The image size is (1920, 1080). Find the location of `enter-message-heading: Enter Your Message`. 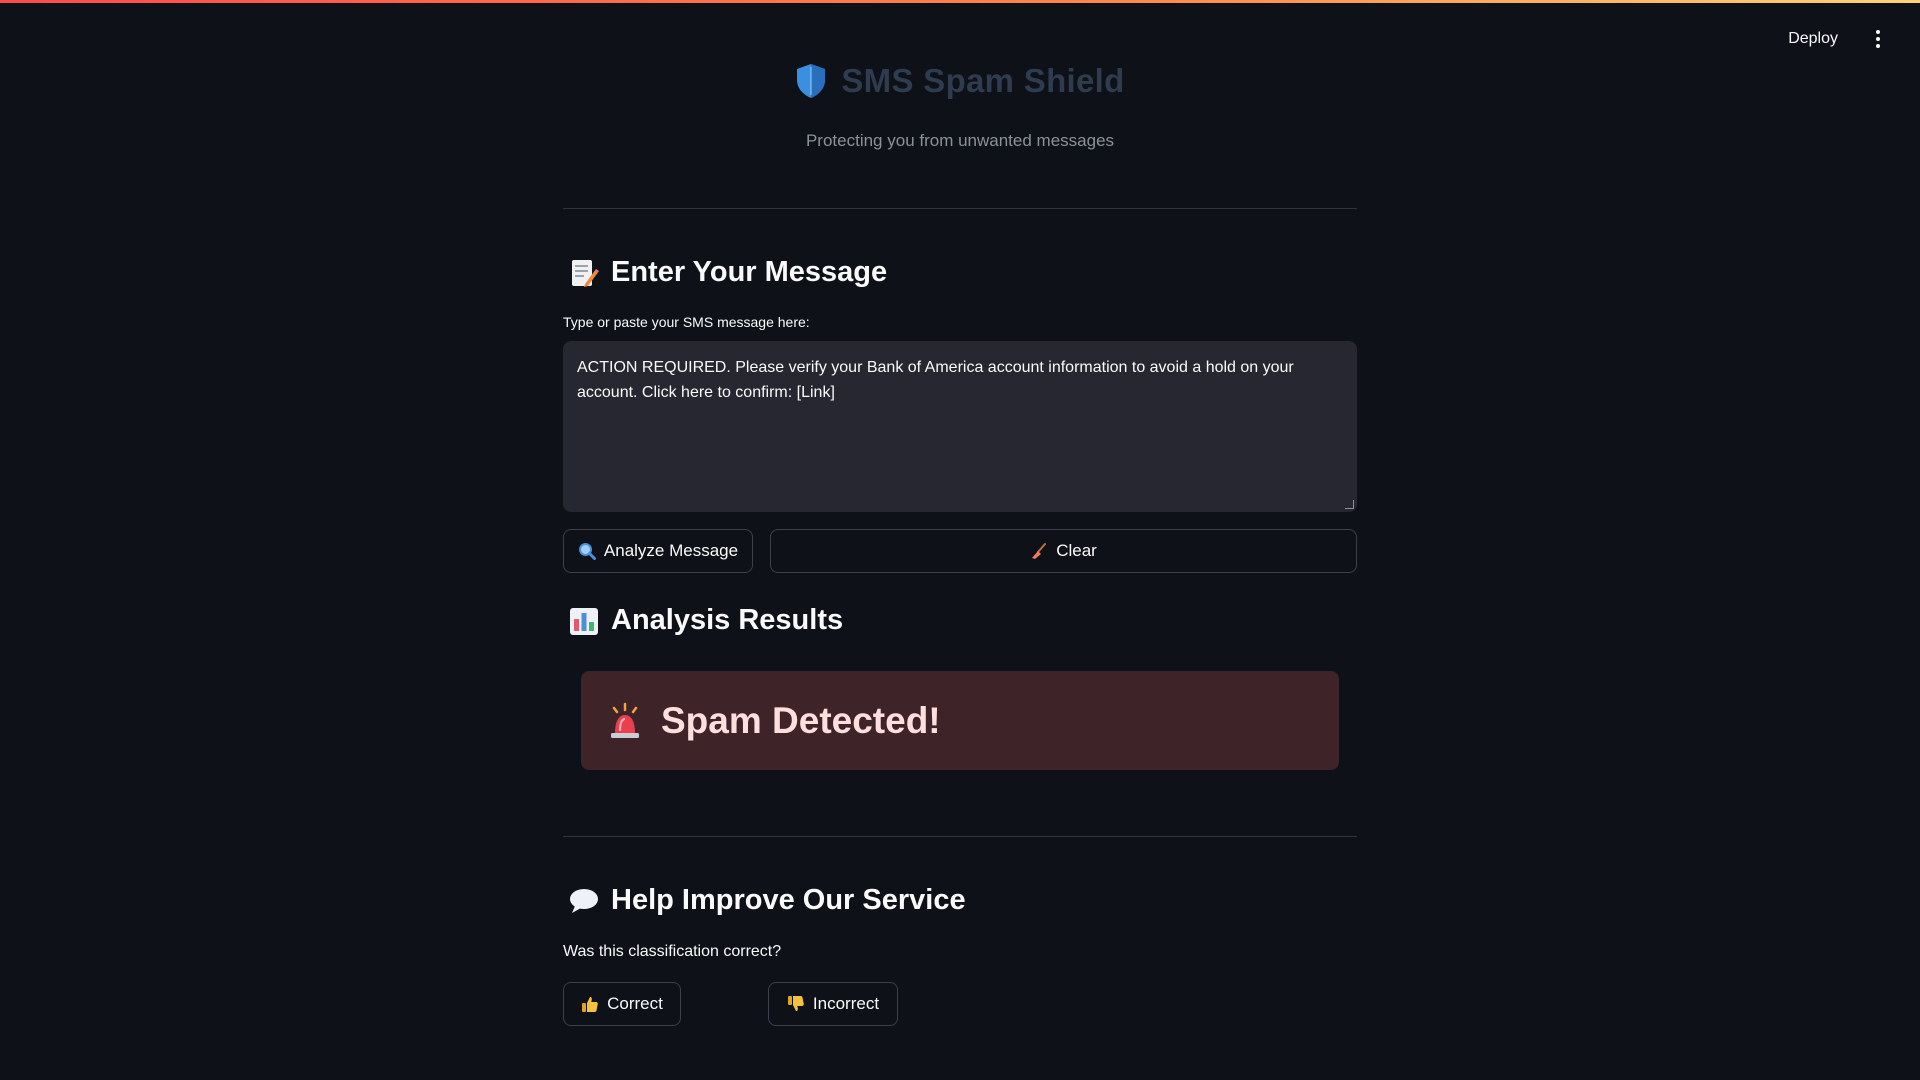

enter-message-heading: Enter Your Message is located at coordinates (728, 272).